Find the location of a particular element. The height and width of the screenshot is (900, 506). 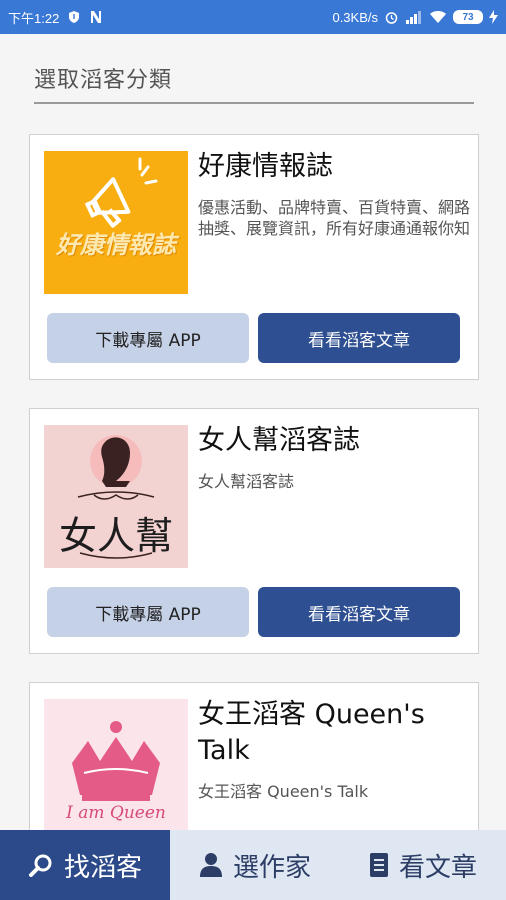

card-title: 女王滔客 Queen's Talk is located at coordinates (334, 733).